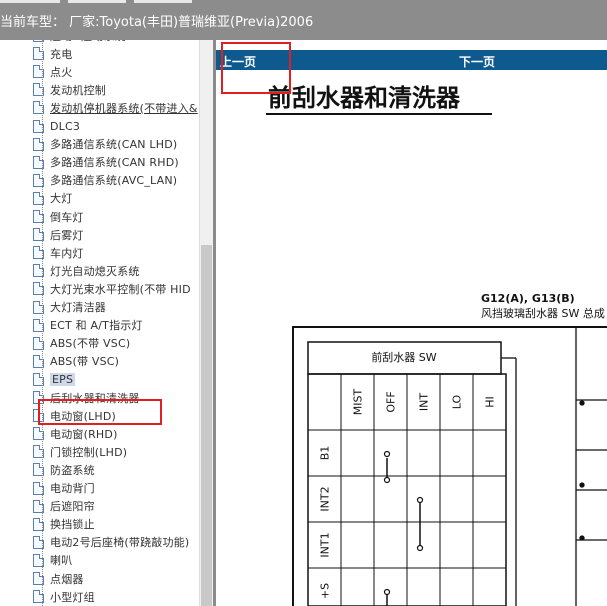 This screenshot has width=607, height=606. Describe the element at coordinates (118, 252) in the screenshot. I see `sidebar-item: 车内灯` at that location.